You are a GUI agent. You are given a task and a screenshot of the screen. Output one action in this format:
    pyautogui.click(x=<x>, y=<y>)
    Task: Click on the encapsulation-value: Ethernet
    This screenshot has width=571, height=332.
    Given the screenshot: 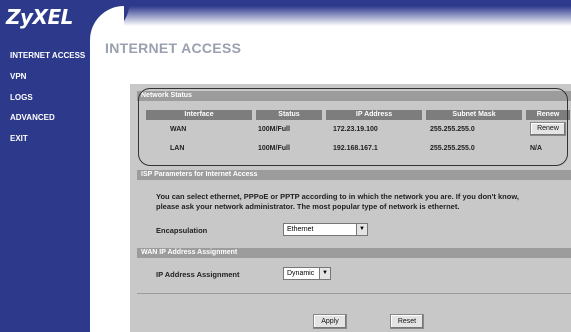 What is the action you would take?
    pyautogui.click(x=300, y=229)
    